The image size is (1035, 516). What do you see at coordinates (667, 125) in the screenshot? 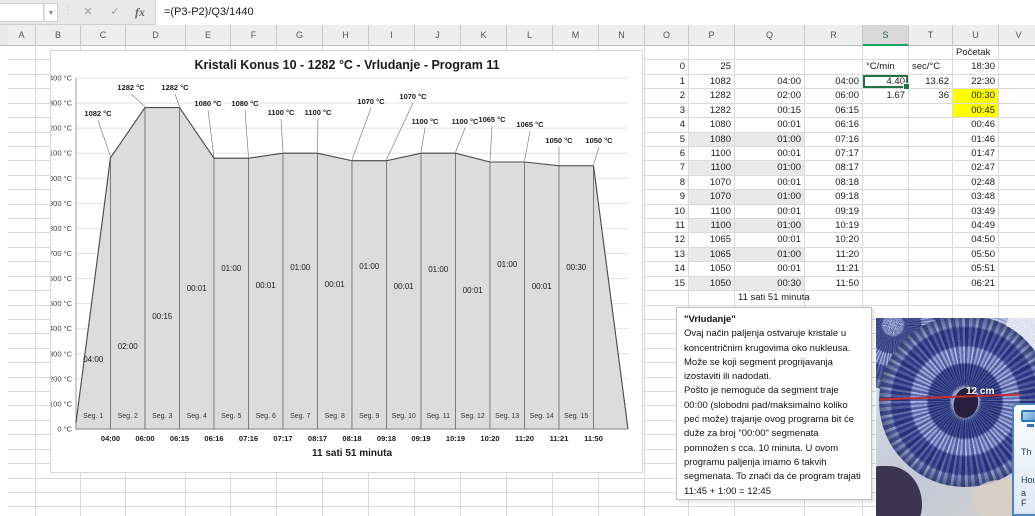
I see `sheet-cell-O5: 4` at bounding box center [667, 125].